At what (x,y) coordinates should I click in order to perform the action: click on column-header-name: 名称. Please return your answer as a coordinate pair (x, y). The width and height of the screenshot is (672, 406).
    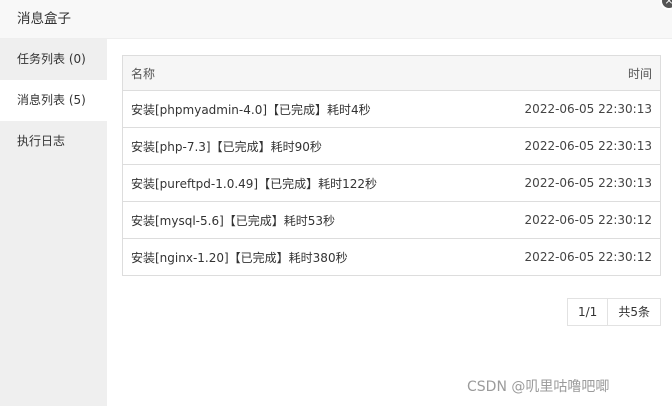
    Looking at the image, I should click on (296, 73).